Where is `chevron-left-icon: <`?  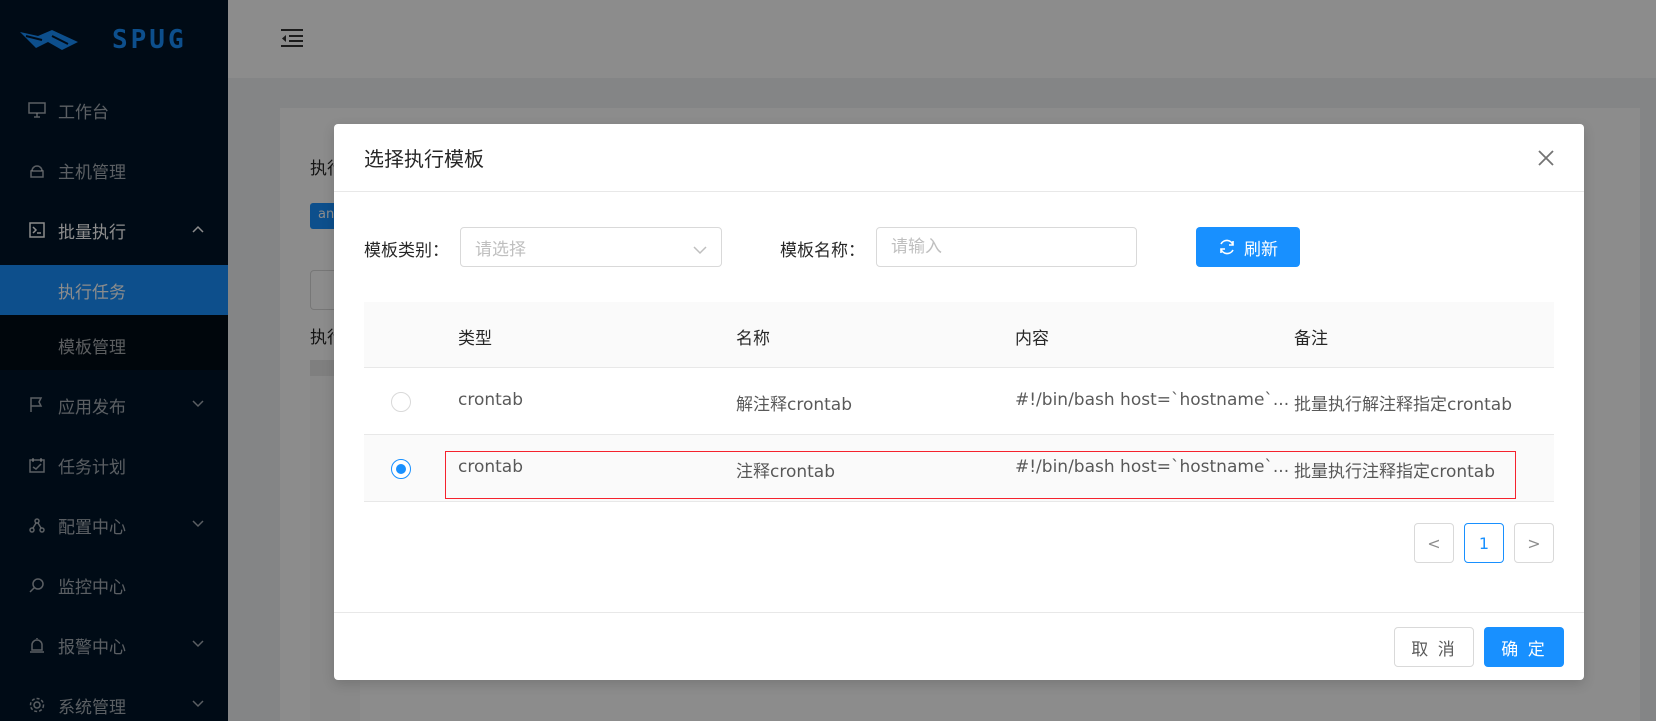
chevron-left-icon: < is located at coordinates (1434, 543).